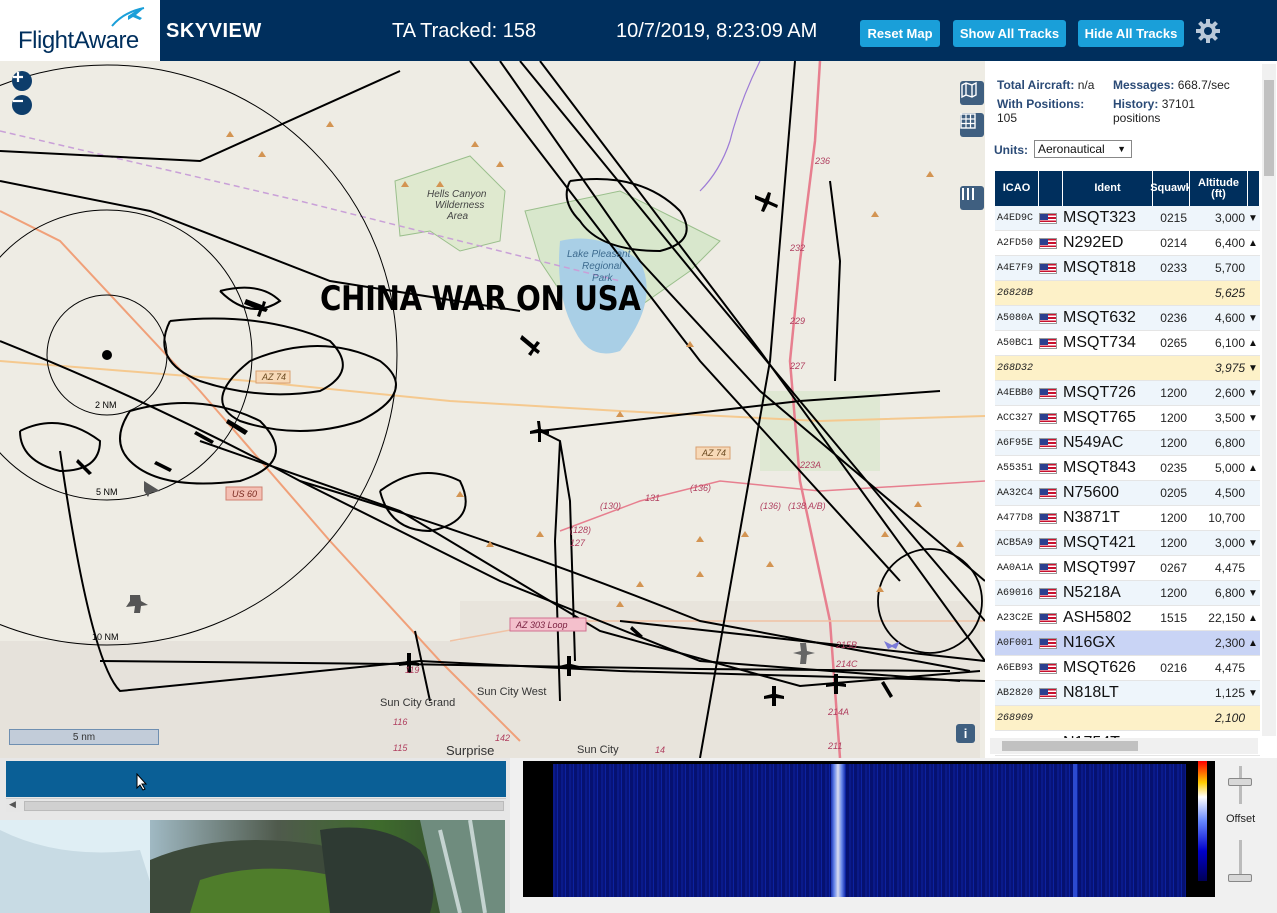 This screenshot has height=913, width=1277. I want to click on table-row: A4EBB0 MSQT726 1200 2,600 ▼, so click(1127, 393).